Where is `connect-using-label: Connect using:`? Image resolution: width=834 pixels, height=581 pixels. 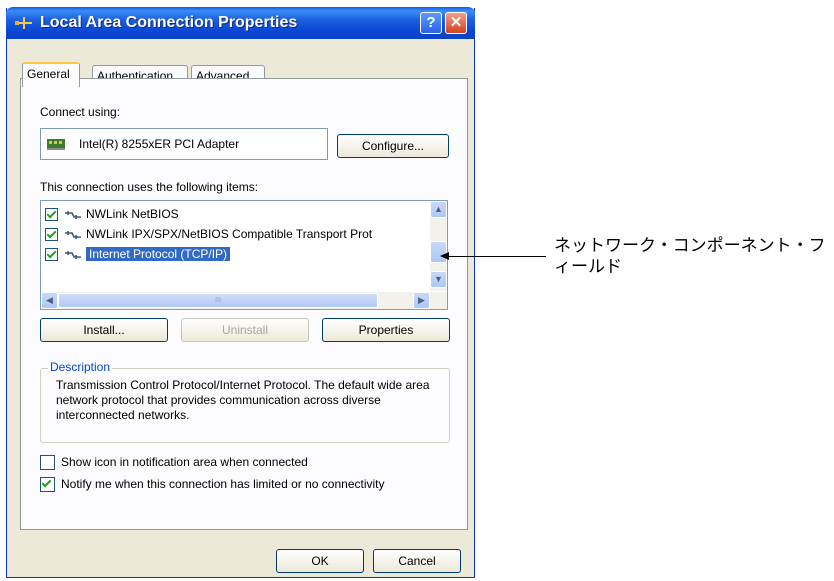
connect-using-label: Connect using: is located at coordinates (80, 112).